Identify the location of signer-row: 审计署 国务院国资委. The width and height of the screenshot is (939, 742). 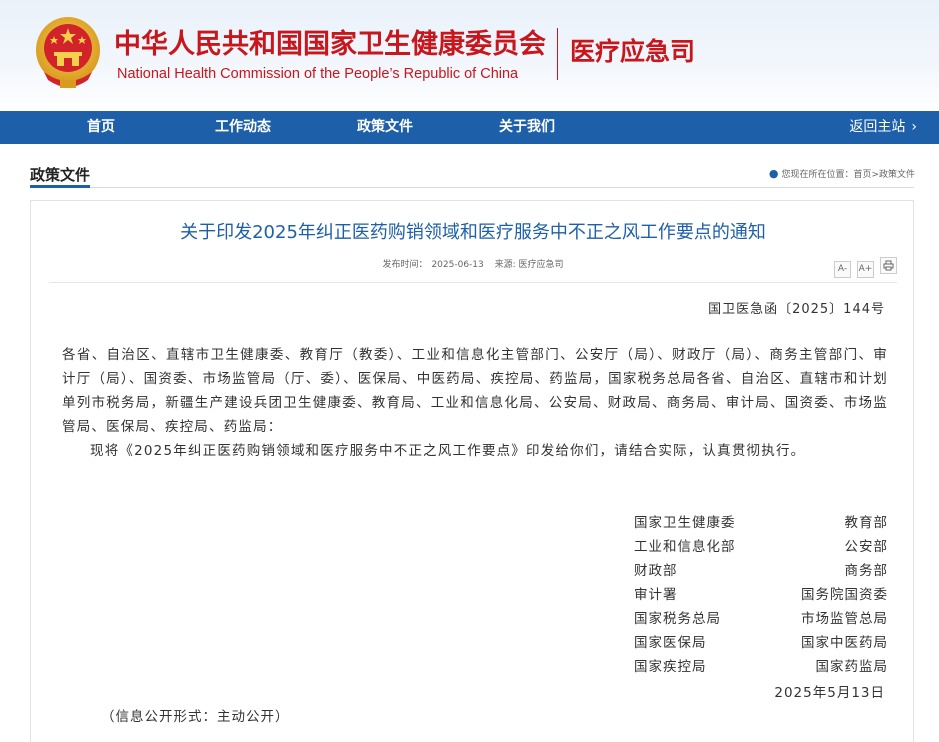
(761, 595).